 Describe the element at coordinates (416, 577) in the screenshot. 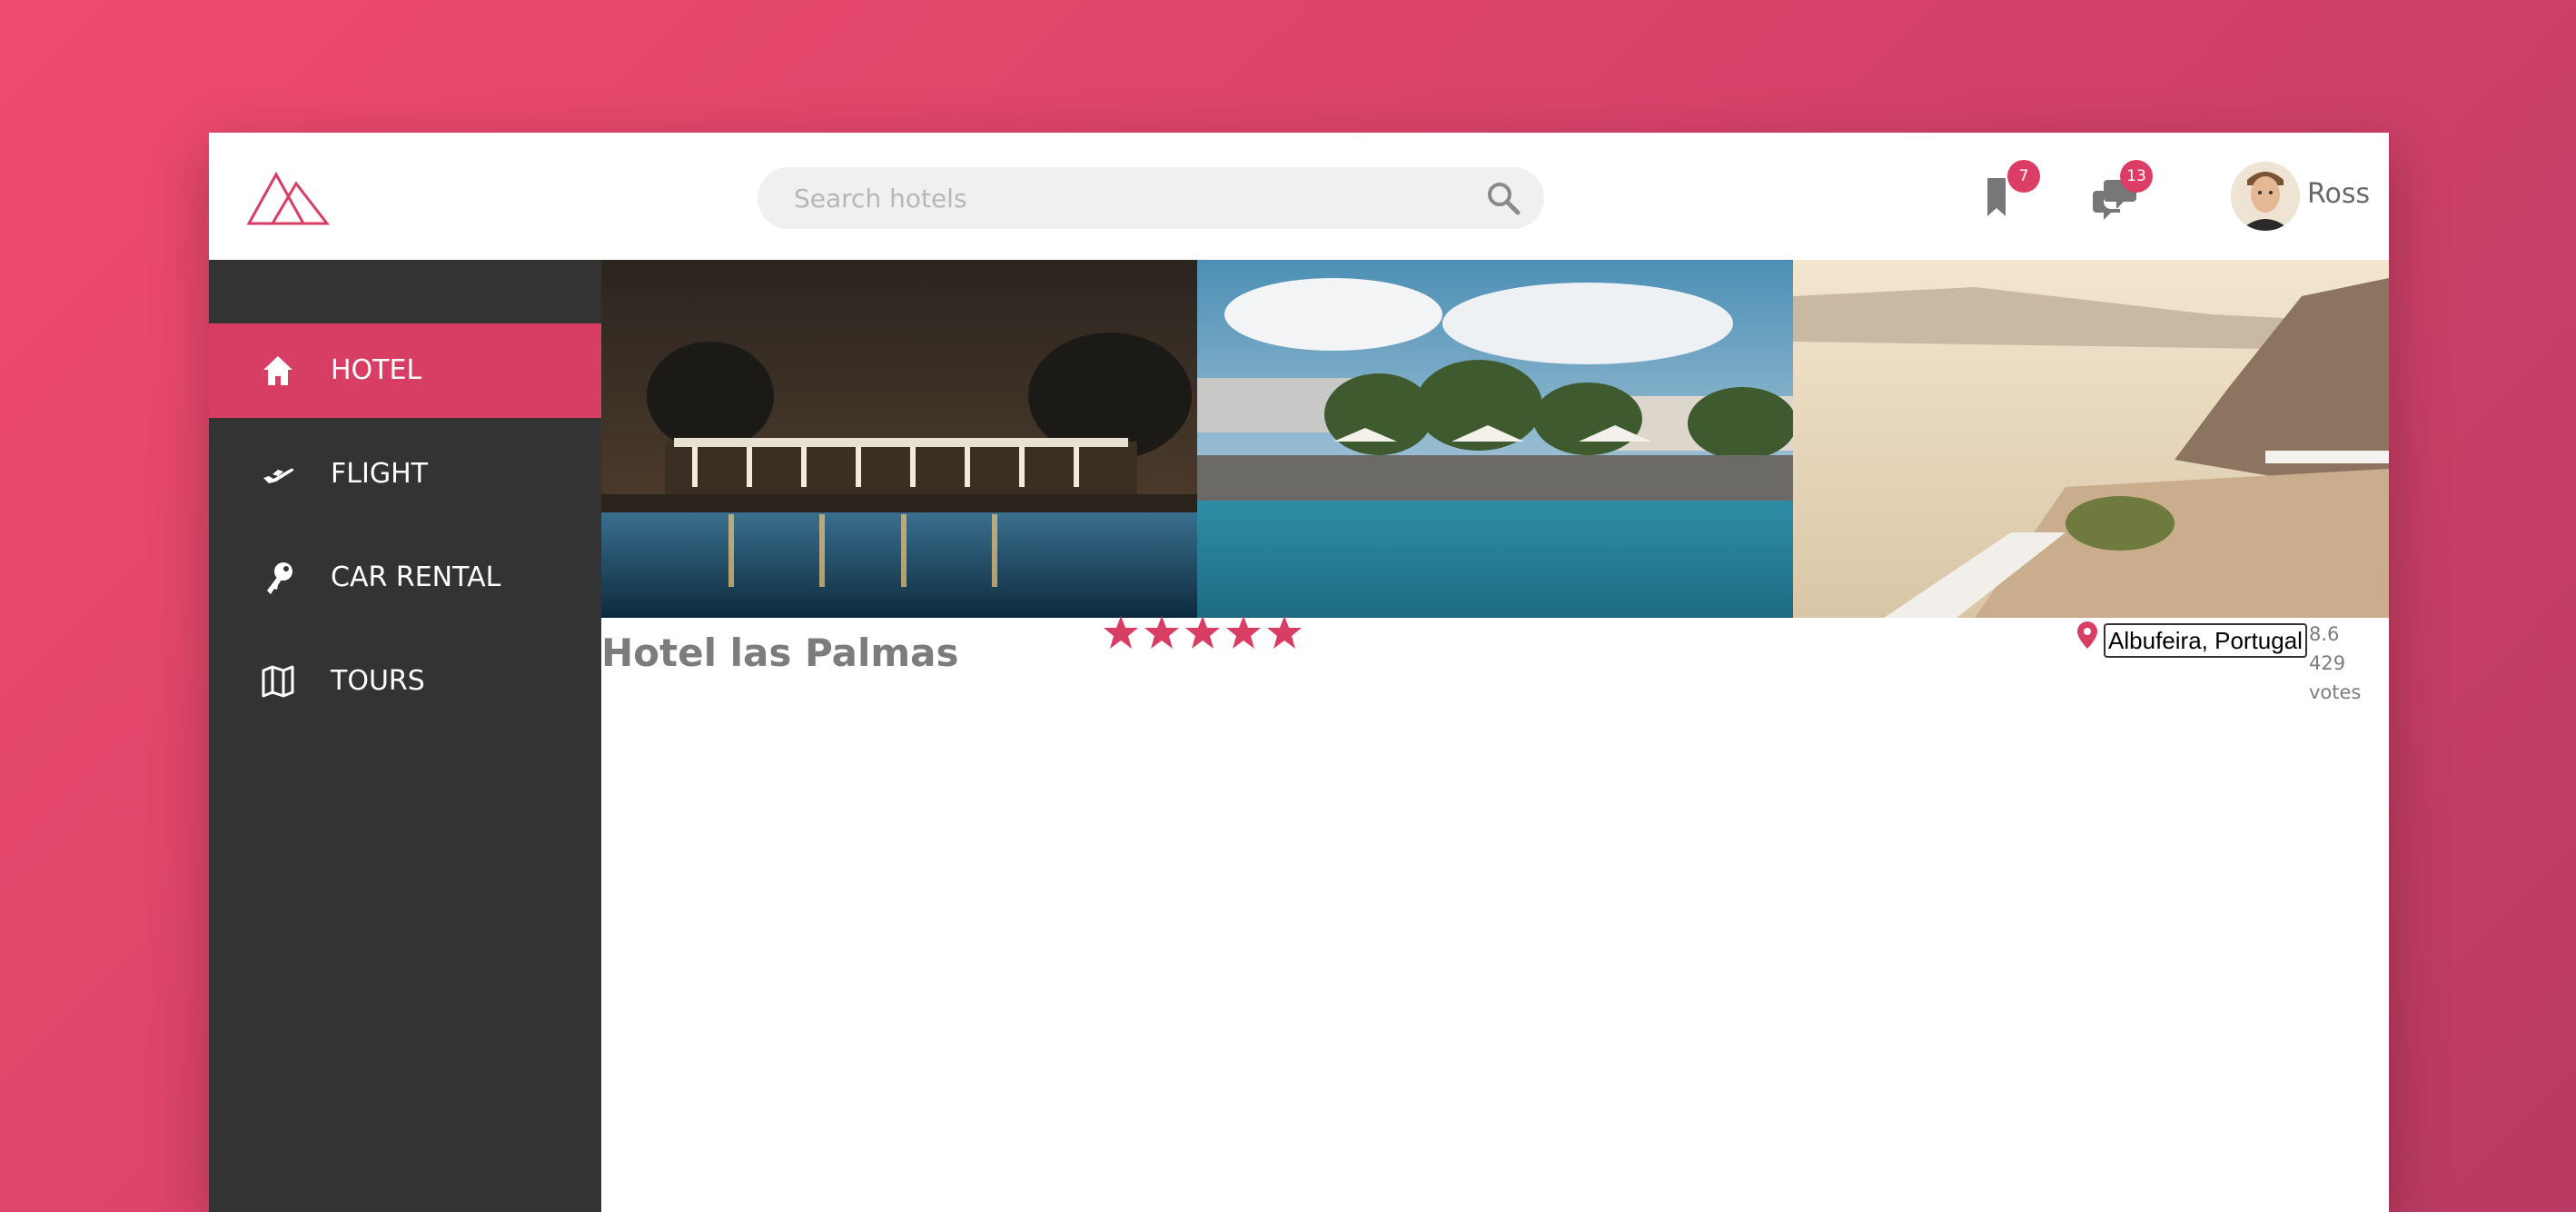

I see `sidebar-item-label: CAR RENTAL` at that location.